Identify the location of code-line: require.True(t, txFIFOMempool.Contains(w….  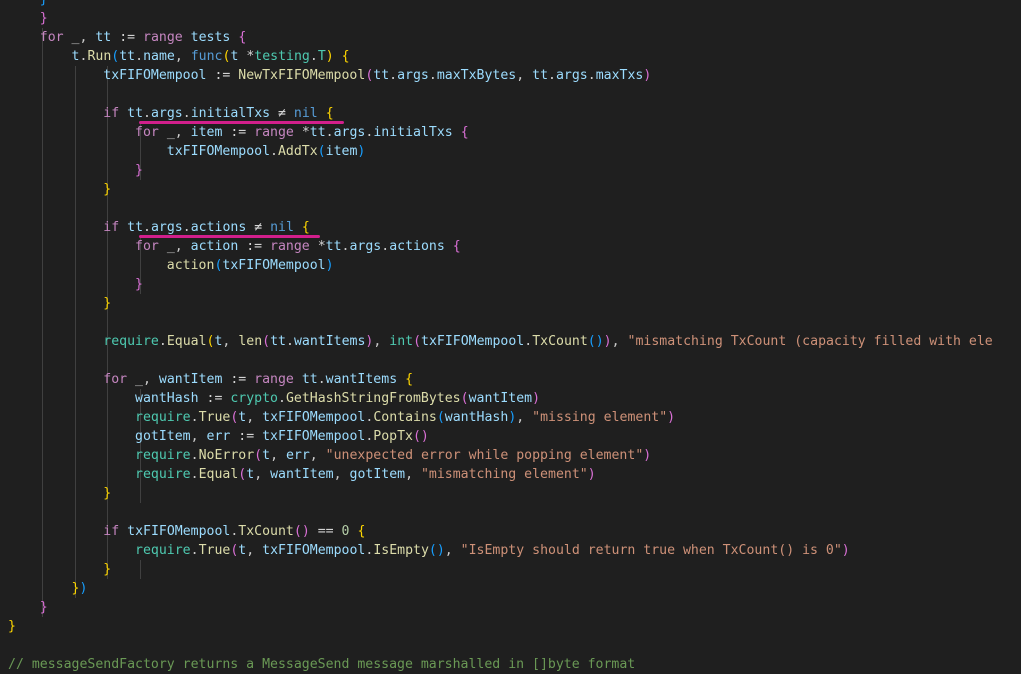
(341, 417).